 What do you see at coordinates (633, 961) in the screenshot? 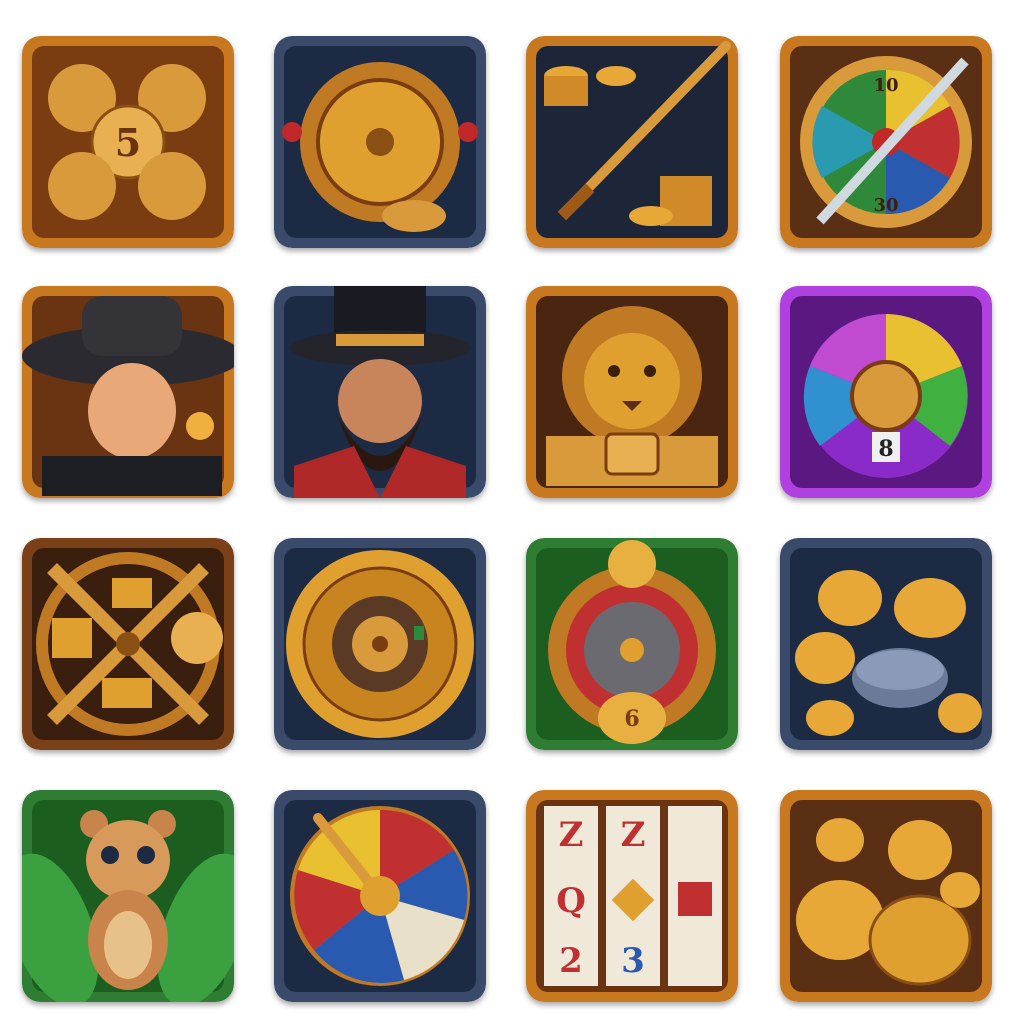
I see `reel-symbol: 3` at bounding box center [633, 961].